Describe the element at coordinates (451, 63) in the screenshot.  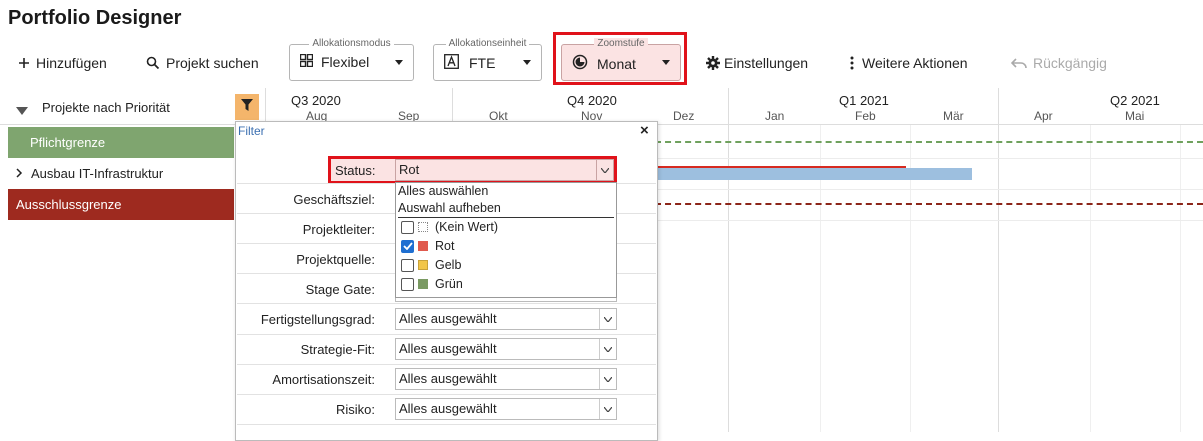
I see `letter-a-icon` at that location.